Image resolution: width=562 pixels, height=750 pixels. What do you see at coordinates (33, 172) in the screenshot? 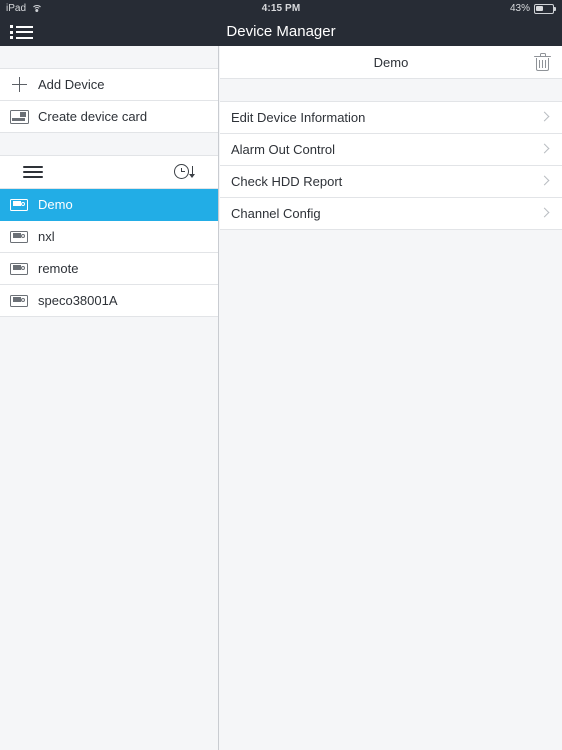
I see `hamburger-icon` at bounding box center [33, 172].